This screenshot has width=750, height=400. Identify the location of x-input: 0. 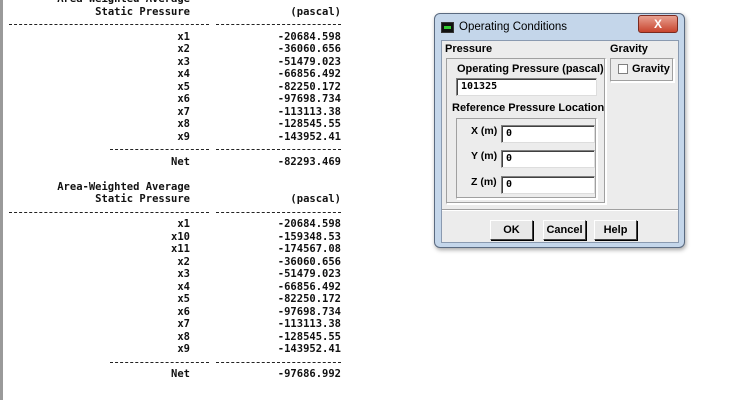
(548, 134).